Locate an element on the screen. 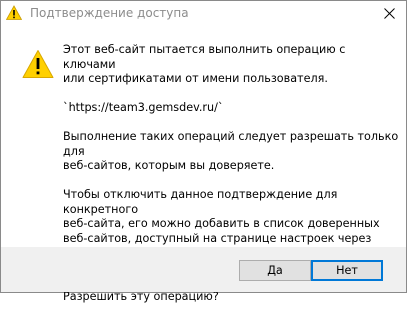 The height and width of the screenshot is (319, 407). window-title: Подтверждение доступа is located at coordinates (109, 13).